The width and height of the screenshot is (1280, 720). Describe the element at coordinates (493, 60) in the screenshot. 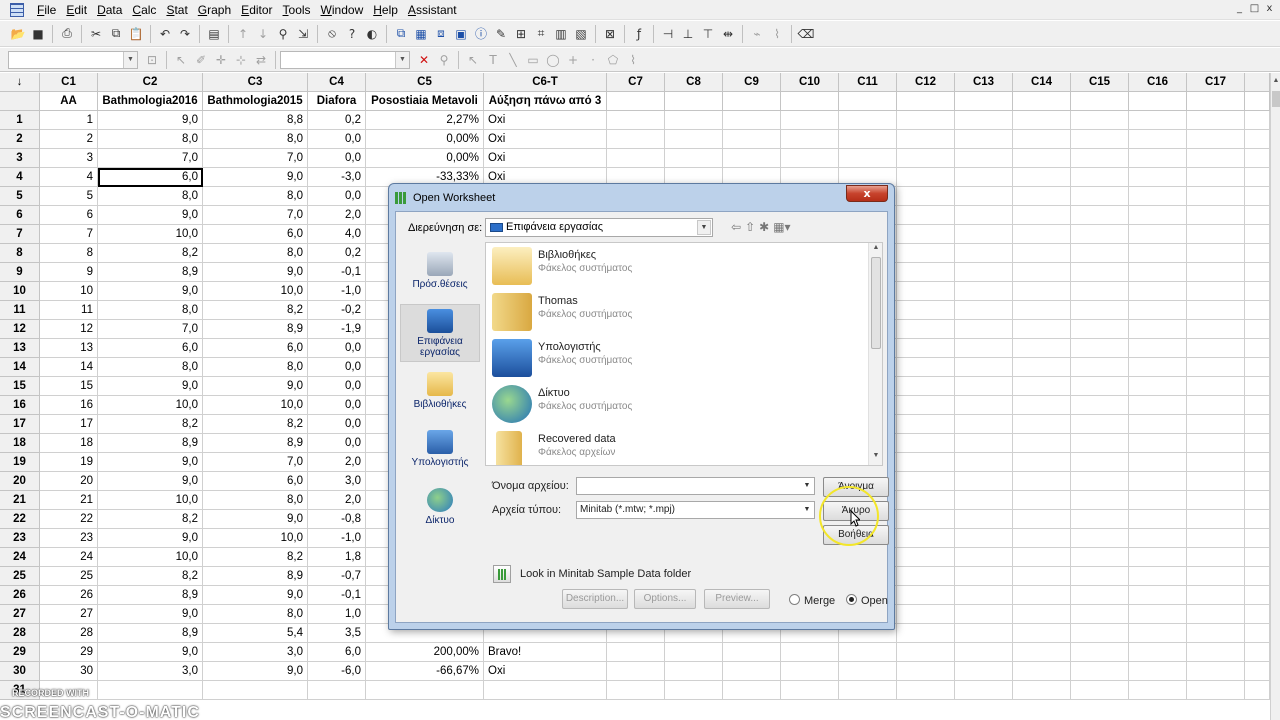

I see `text-tool-icon: T` at that location.